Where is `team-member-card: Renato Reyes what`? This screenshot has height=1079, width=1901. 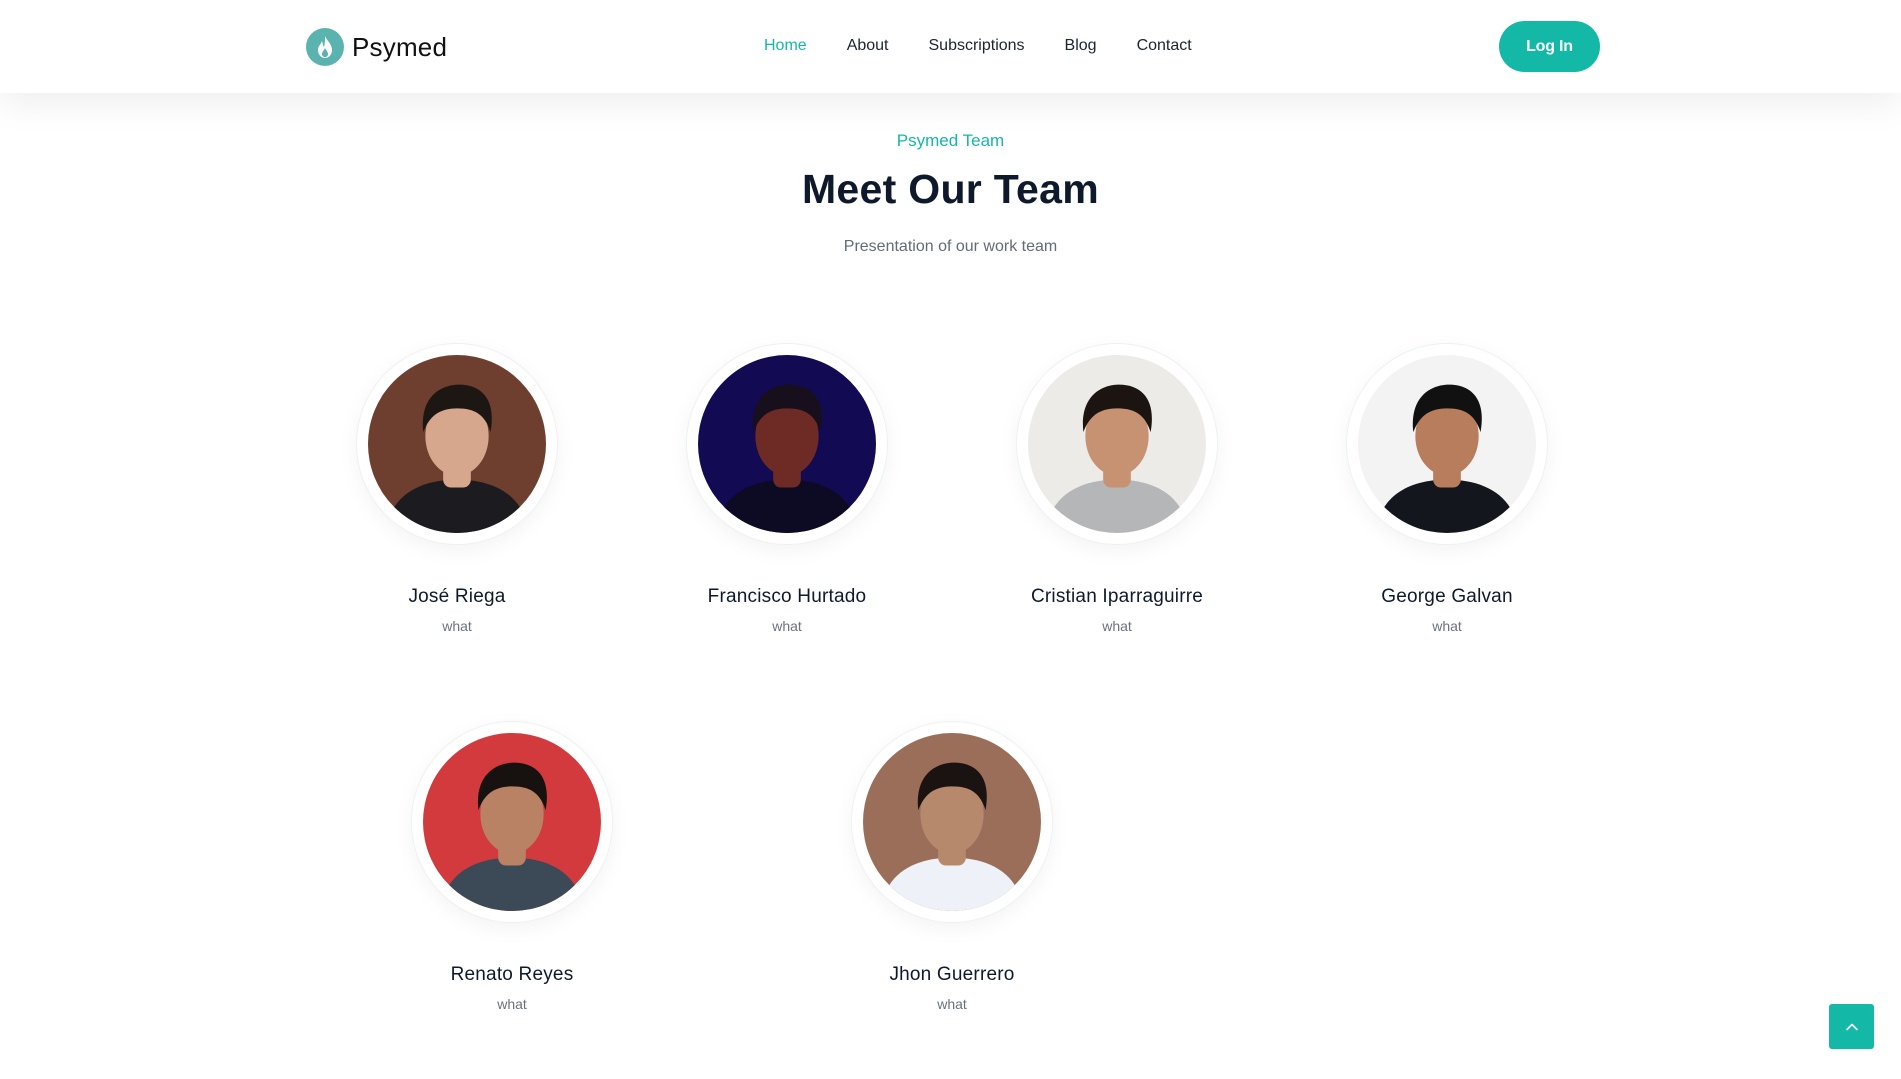
team-member-card: Renato Reyes what is located at coordinates (512, 867).